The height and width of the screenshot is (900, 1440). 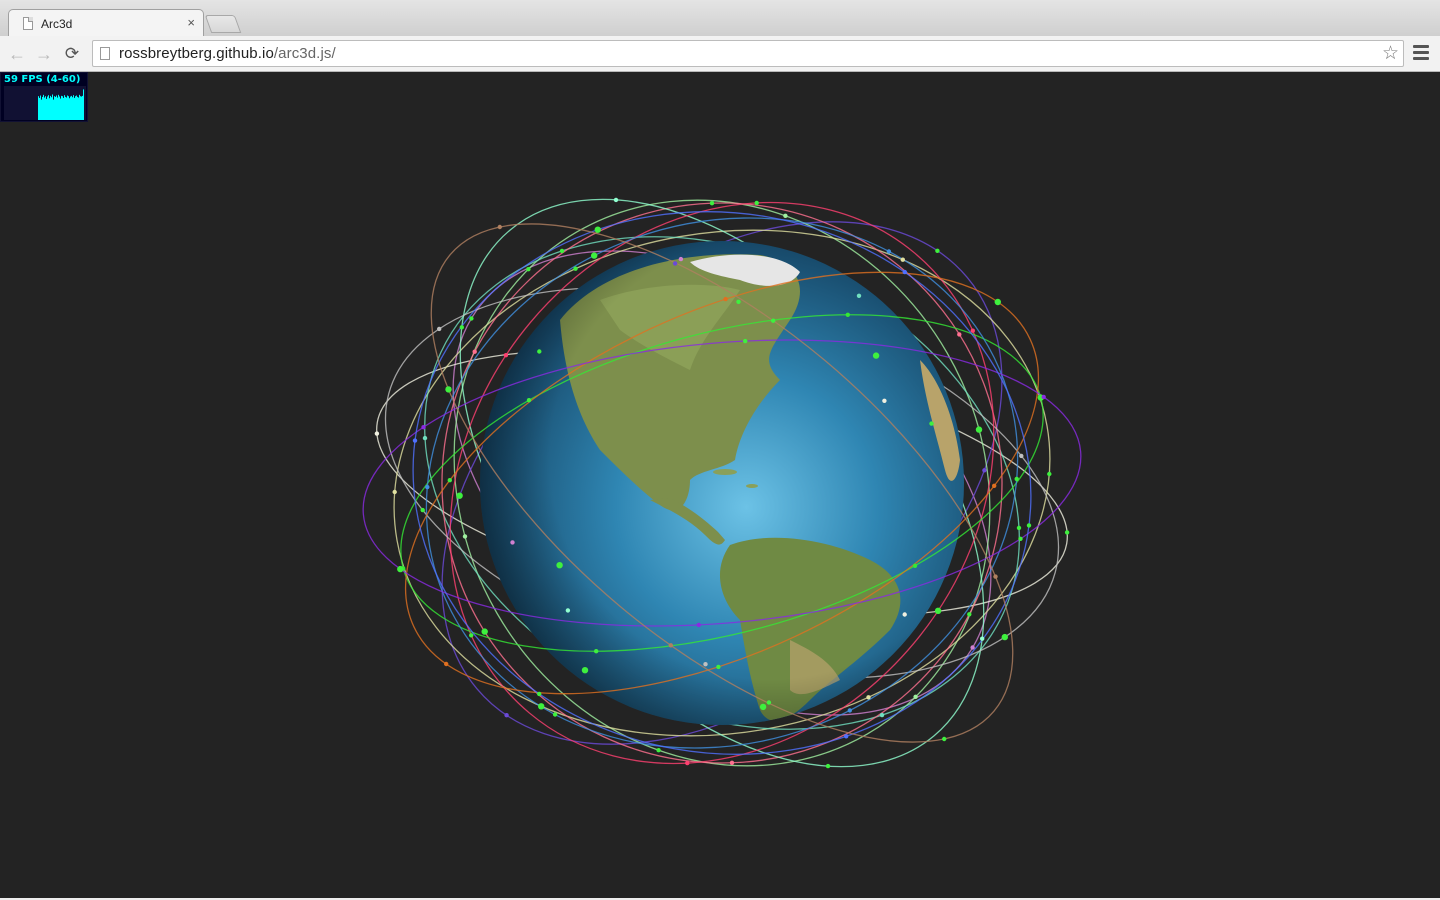 What do you see at coordinates (105, 53) in the screenshot?
I see `page-icon` at bounding box center [105, 53].